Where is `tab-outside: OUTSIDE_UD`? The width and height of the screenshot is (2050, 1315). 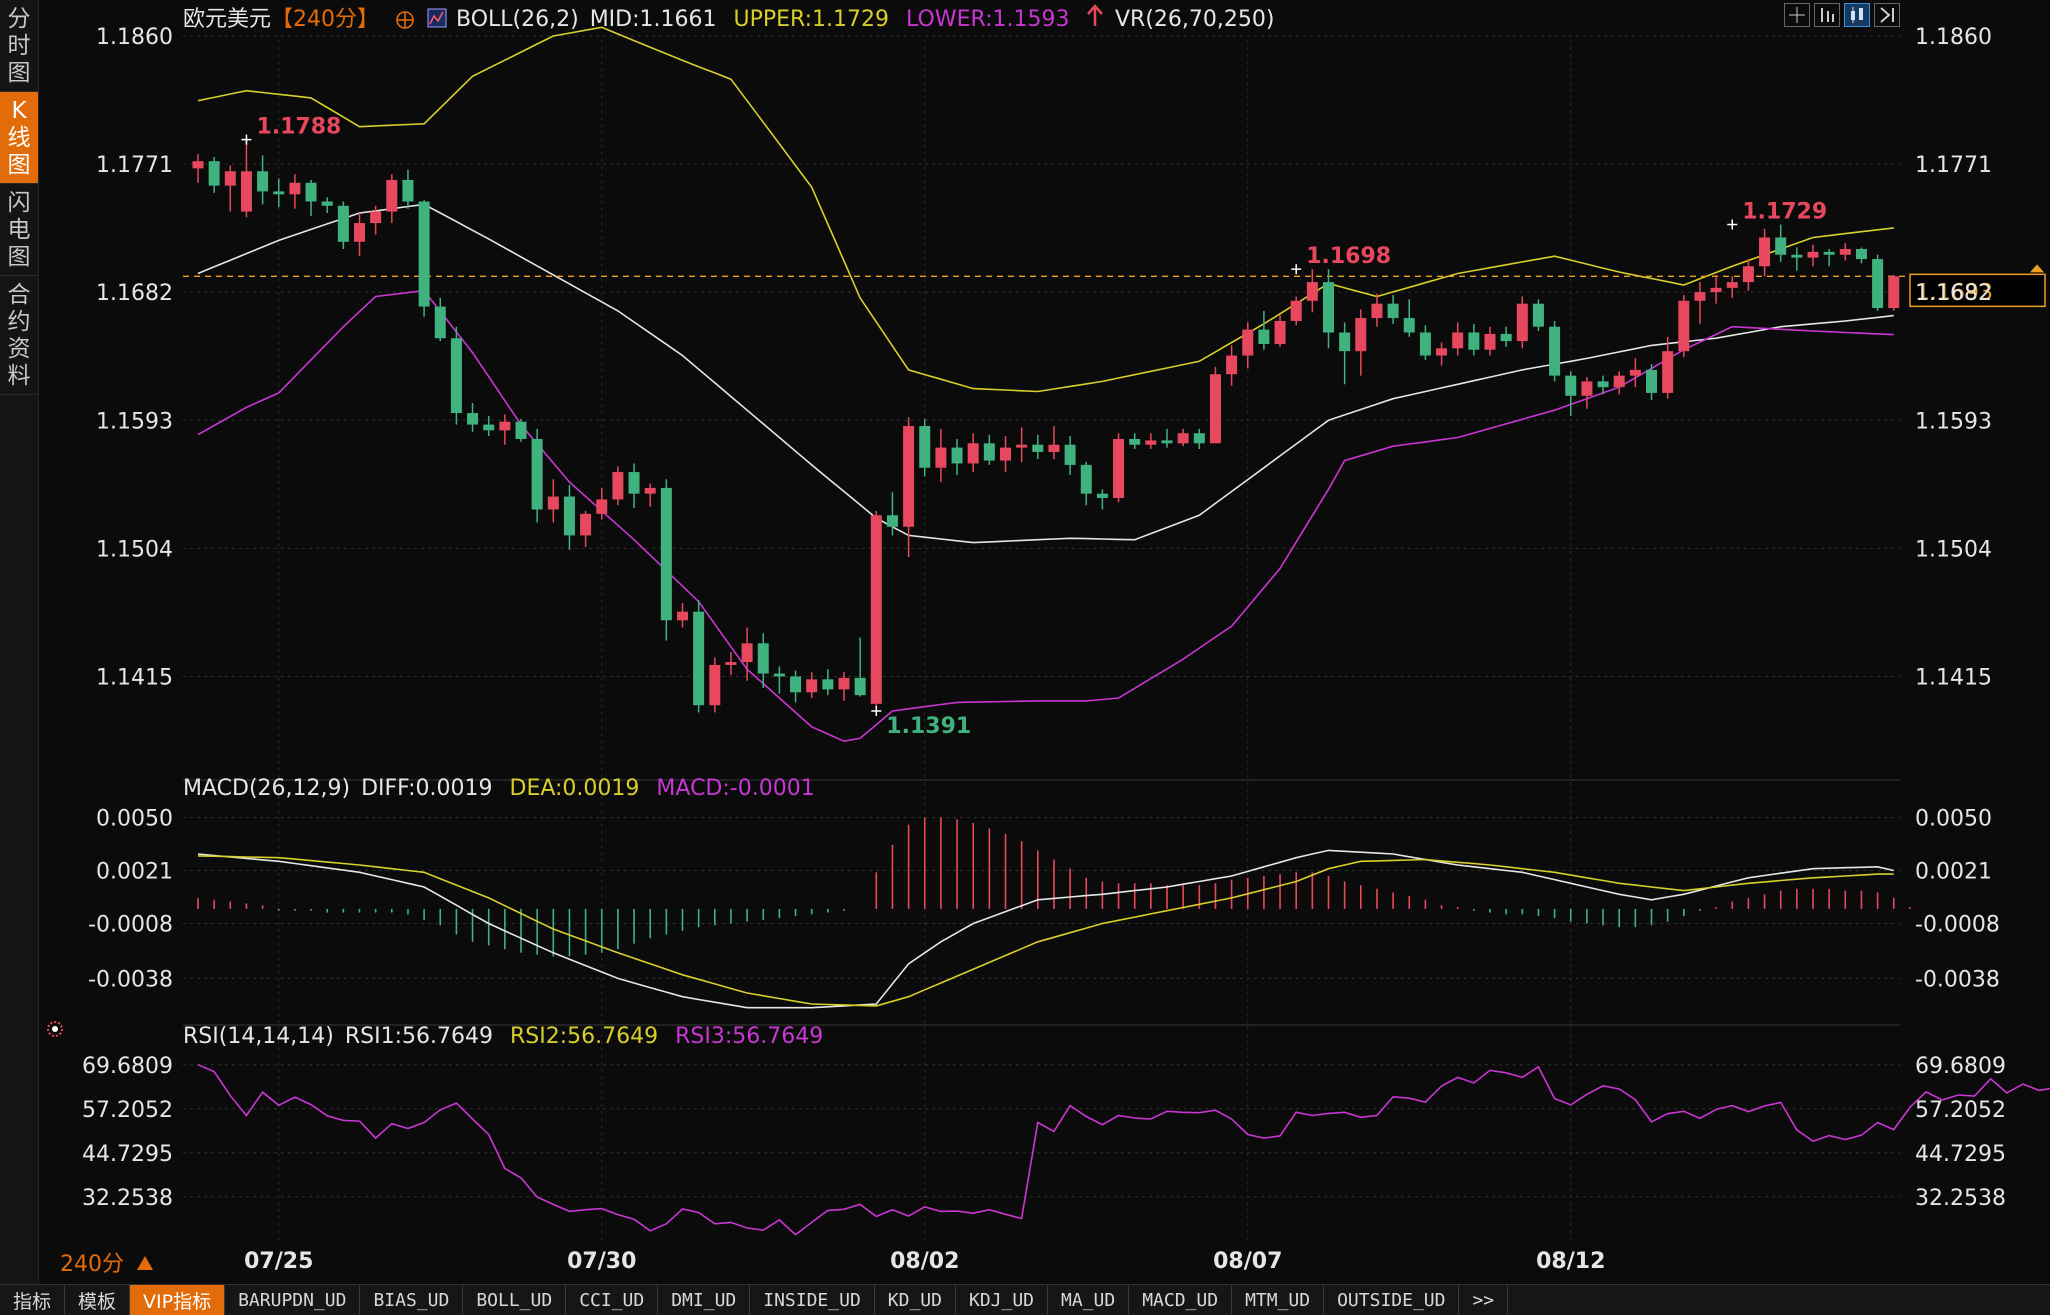
tab-outside: OUTSIDE_UD is located at coordinates (1392, 1300).